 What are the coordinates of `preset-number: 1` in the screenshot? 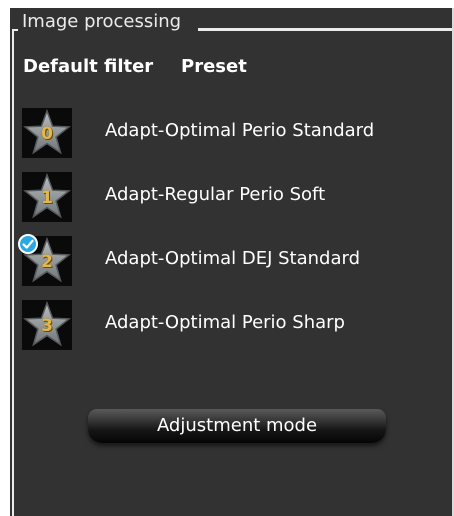 It's located at (47, 198).